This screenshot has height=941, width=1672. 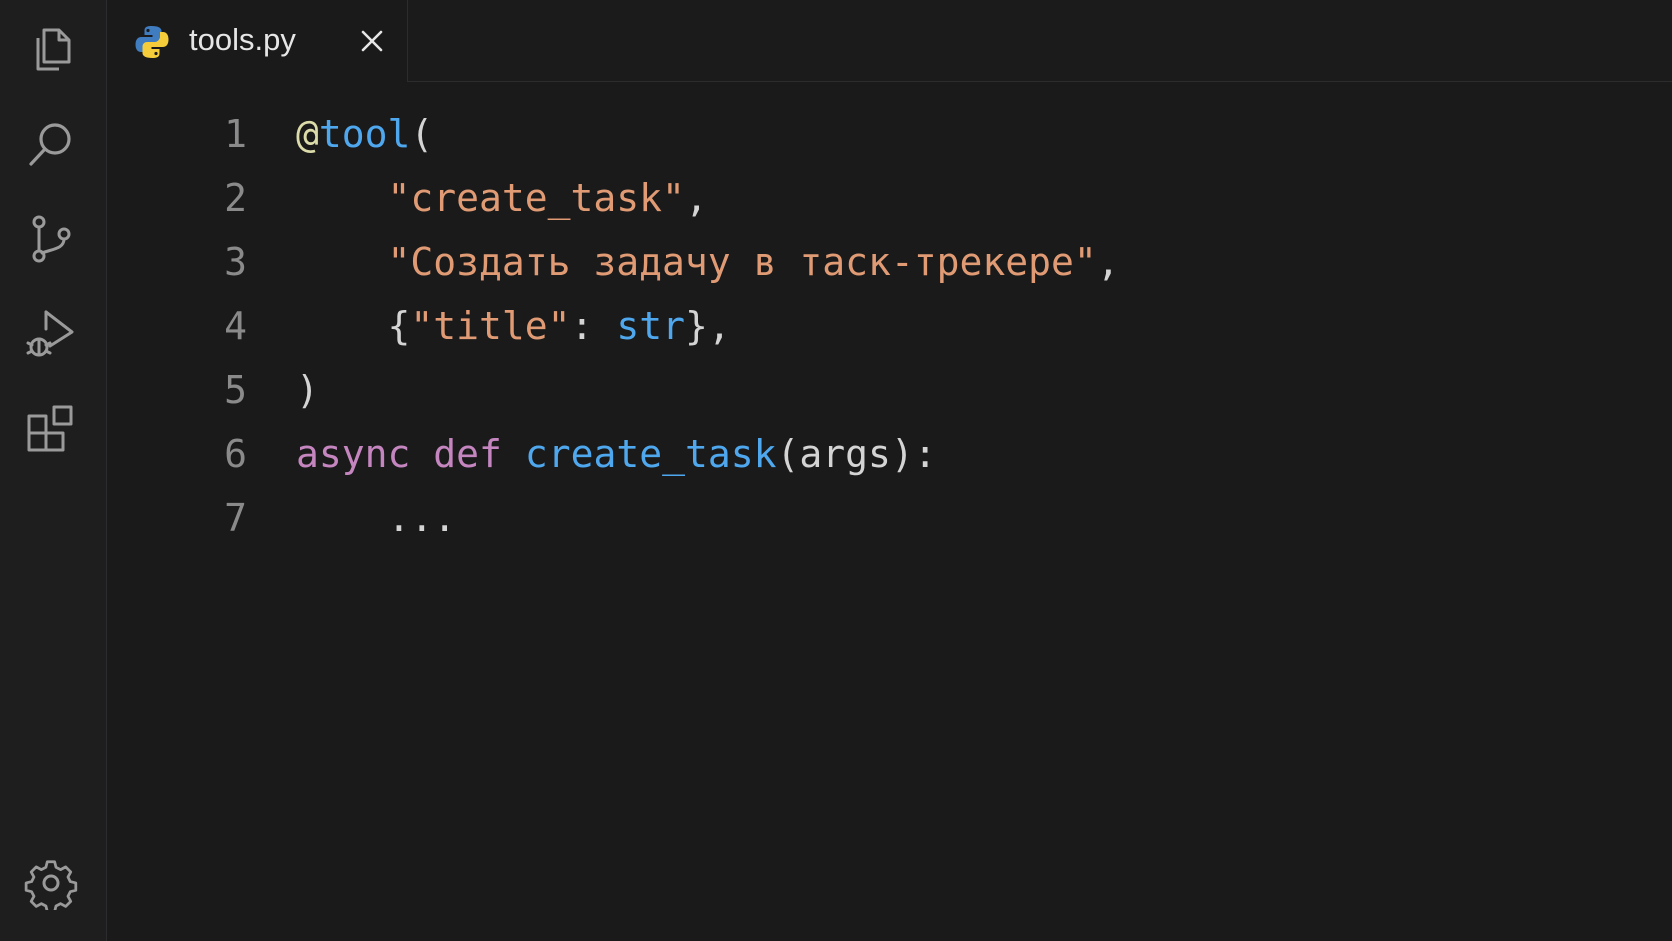 I want to click on extensions-icon, so click(x=51, y=429).